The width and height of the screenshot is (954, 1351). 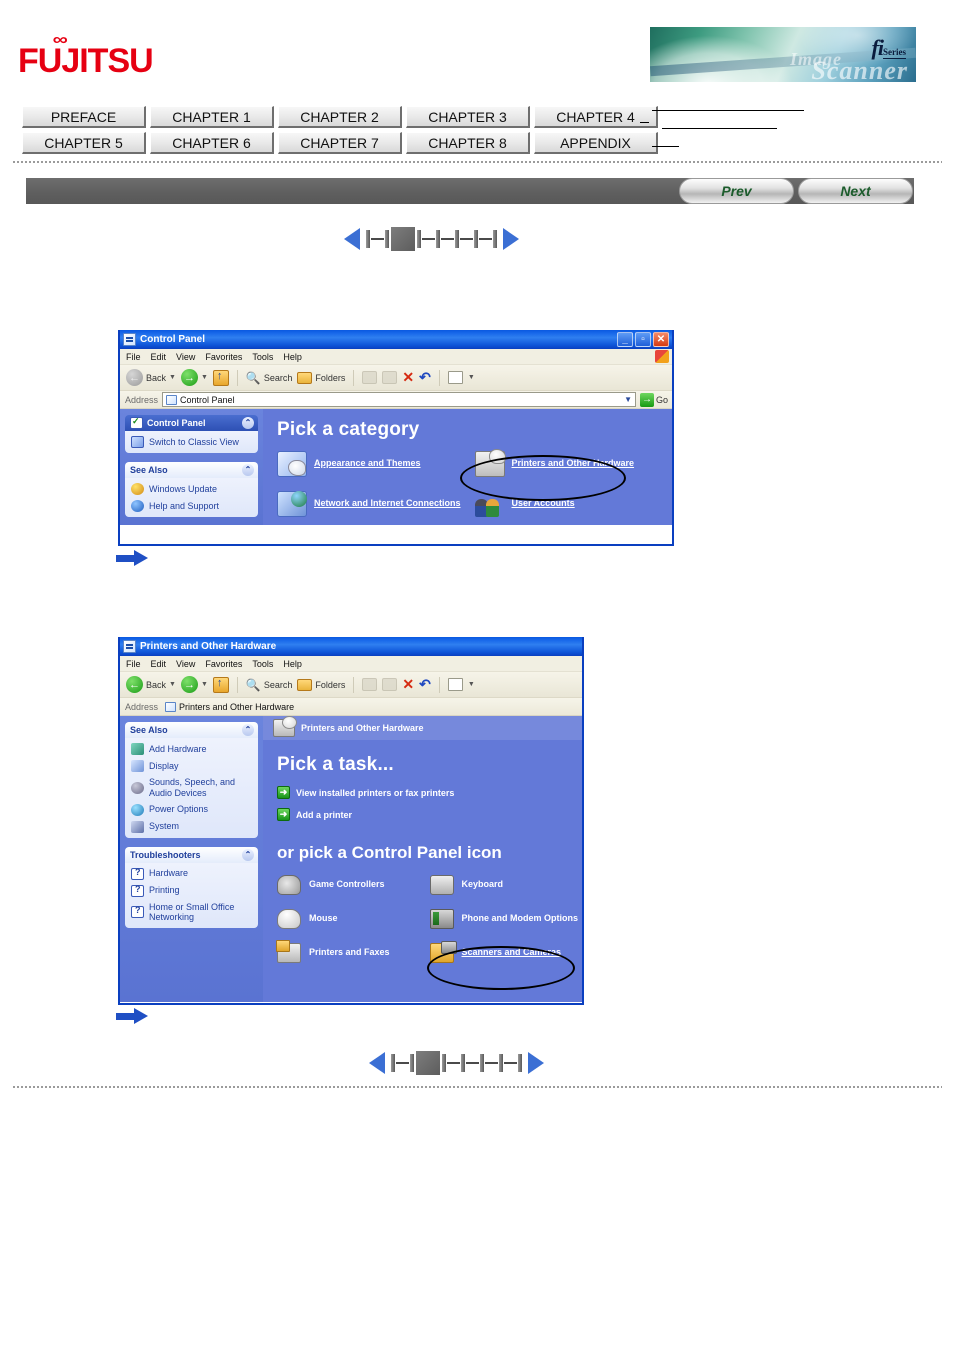 What do you see at coordinates (661, 339) in the screenshot?
I see `close-icon: ✕` at bounding box center [661, 339].